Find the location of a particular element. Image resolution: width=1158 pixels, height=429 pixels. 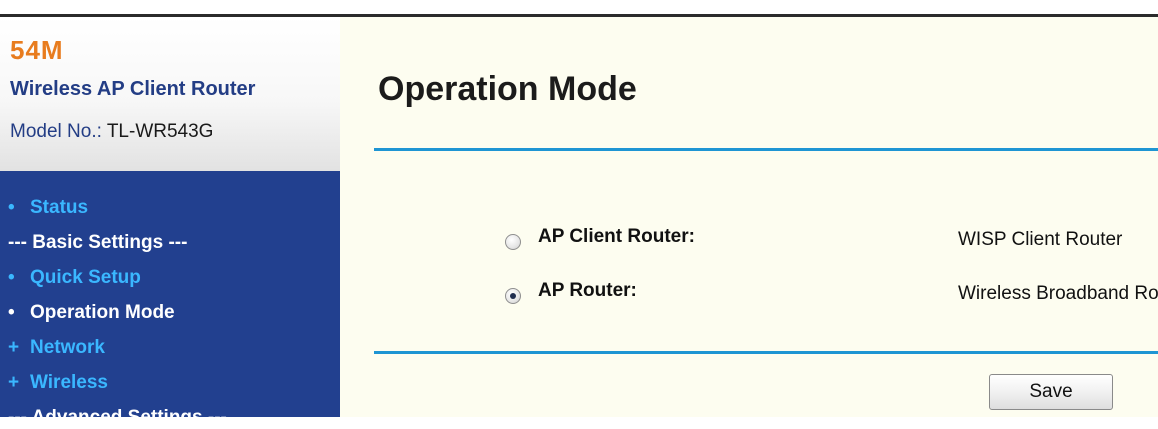

sidebar-section-basic-settings: --- Basic Settings --- is located at coordinates (97, 243).